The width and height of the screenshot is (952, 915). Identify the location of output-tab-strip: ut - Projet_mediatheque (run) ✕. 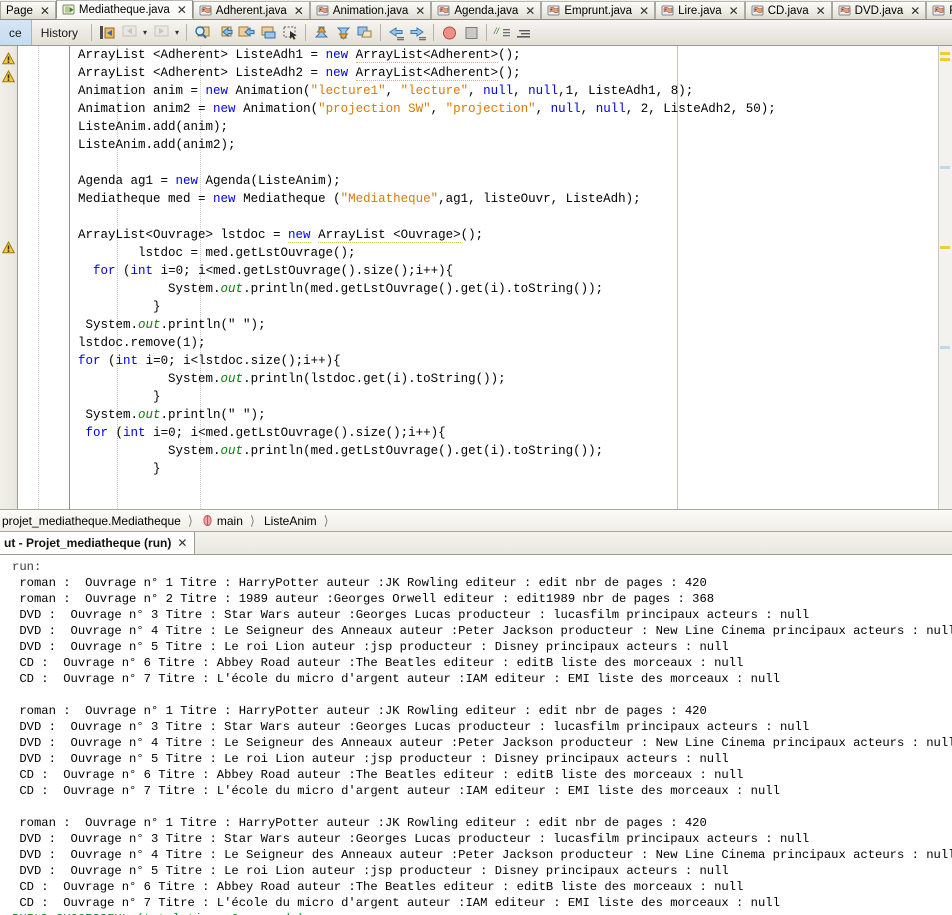
(476, 543).